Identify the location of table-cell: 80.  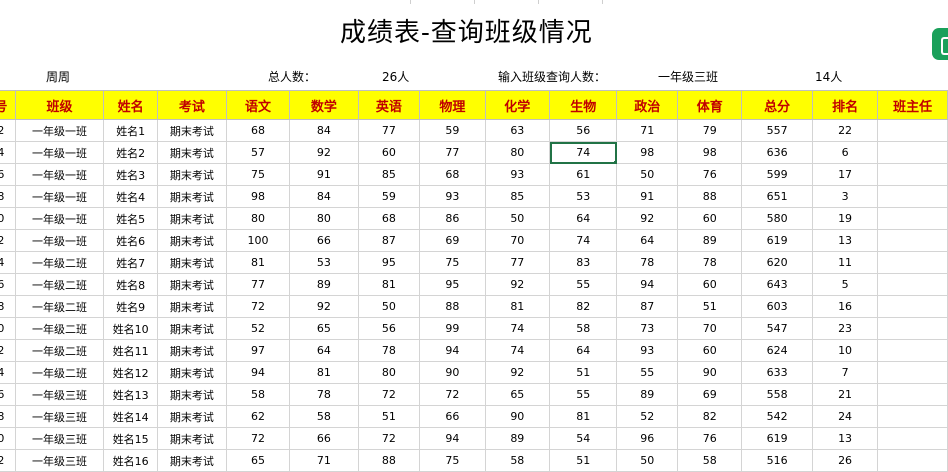
(389, 372).